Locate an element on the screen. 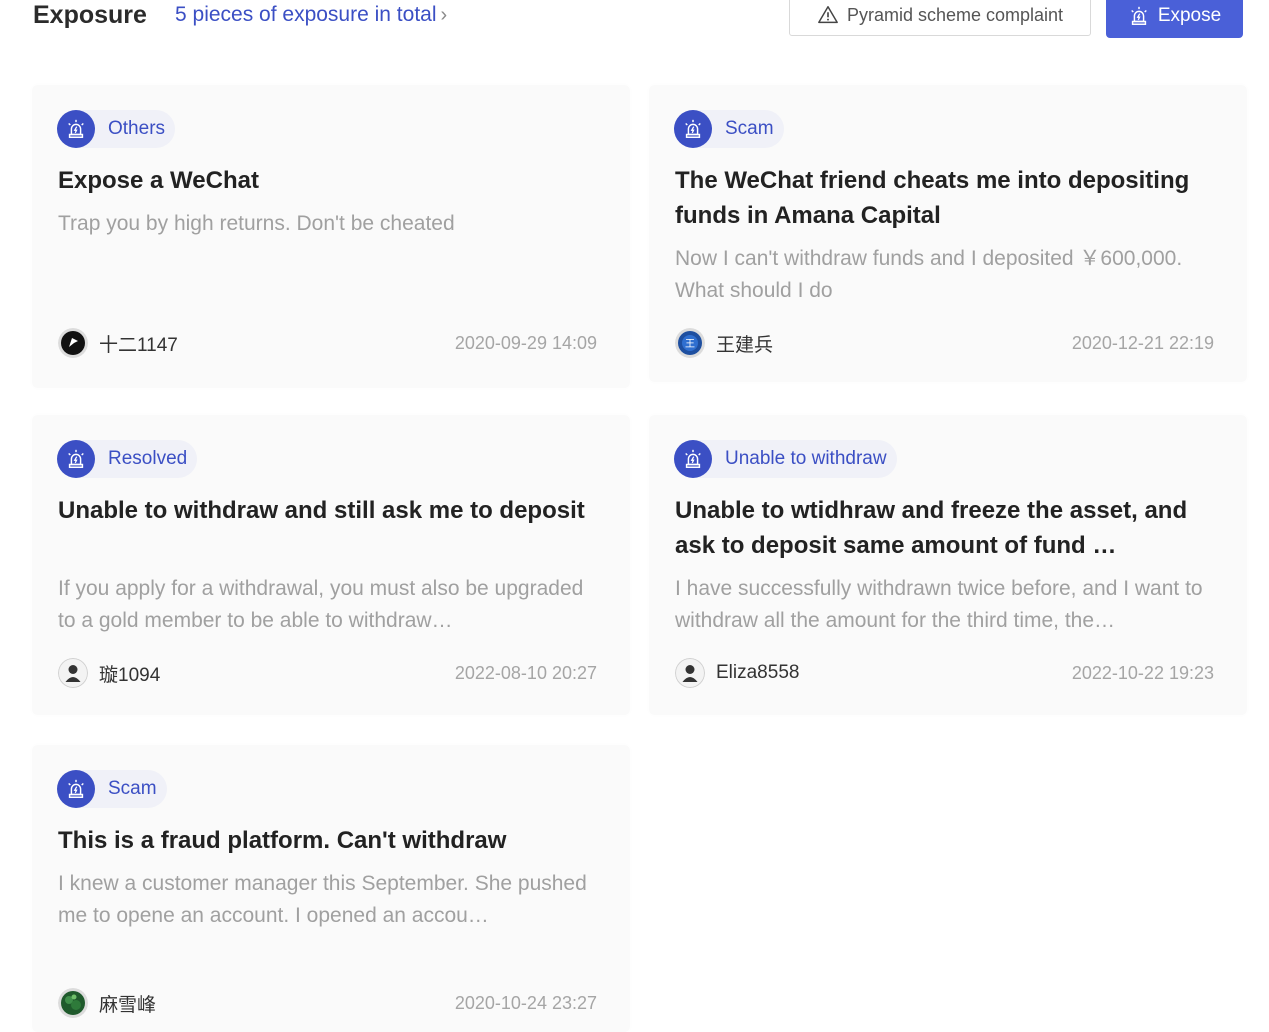 The width and height of the screenshot is (1269, 1032). author-name: 王建兵 is located at coordinates (745, 345).